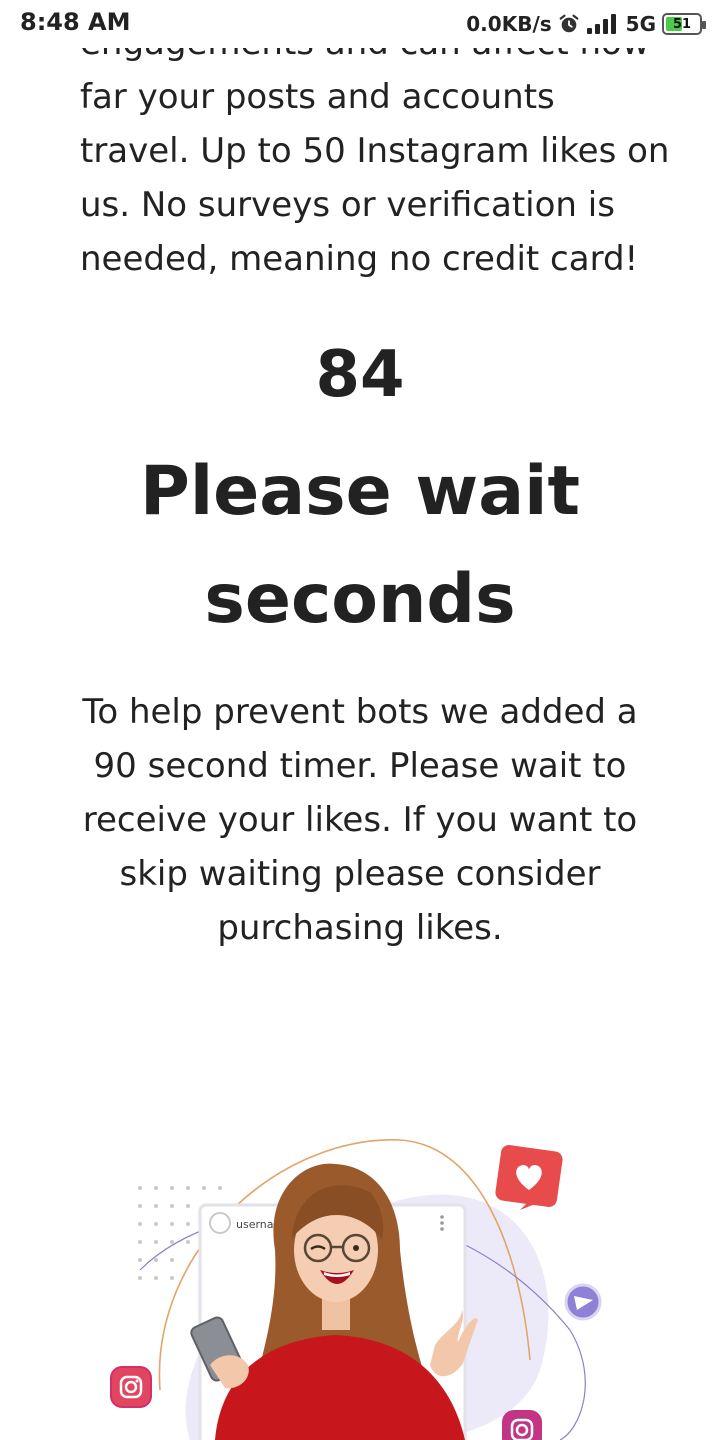 This screenshot has height=1440, width=720. Describe the element at coordinates (583, 1302) in the screenshot. I see `send-icon` at that location.